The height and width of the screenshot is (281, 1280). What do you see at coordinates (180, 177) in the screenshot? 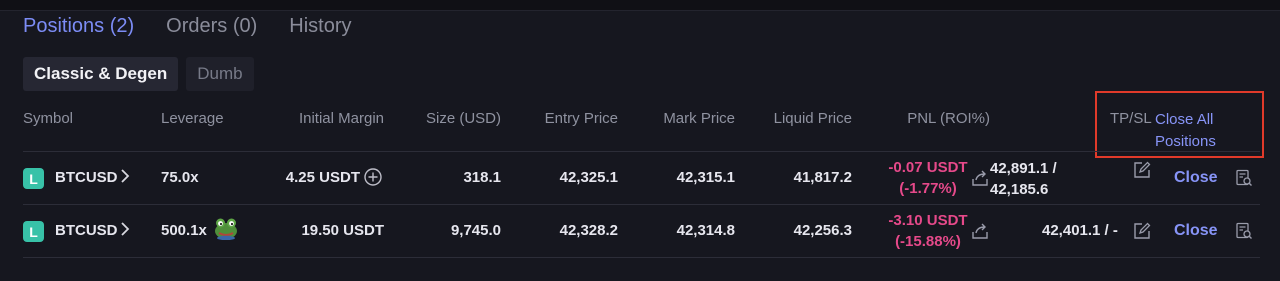
I see `leverage-value: 75.0x` at bounding box center [180, 177].